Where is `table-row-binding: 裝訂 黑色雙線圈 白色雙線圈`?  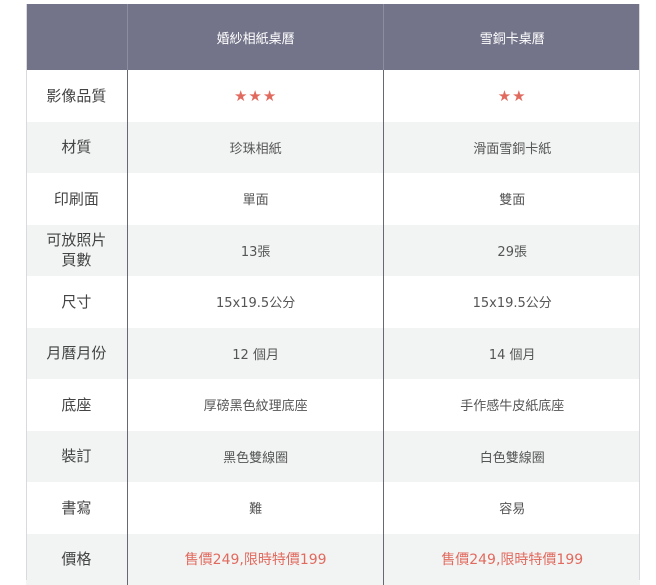
table-row-binding: 裝訂 黑色雙線圈 白色雙線圈 is located at coordinates (333, 457).